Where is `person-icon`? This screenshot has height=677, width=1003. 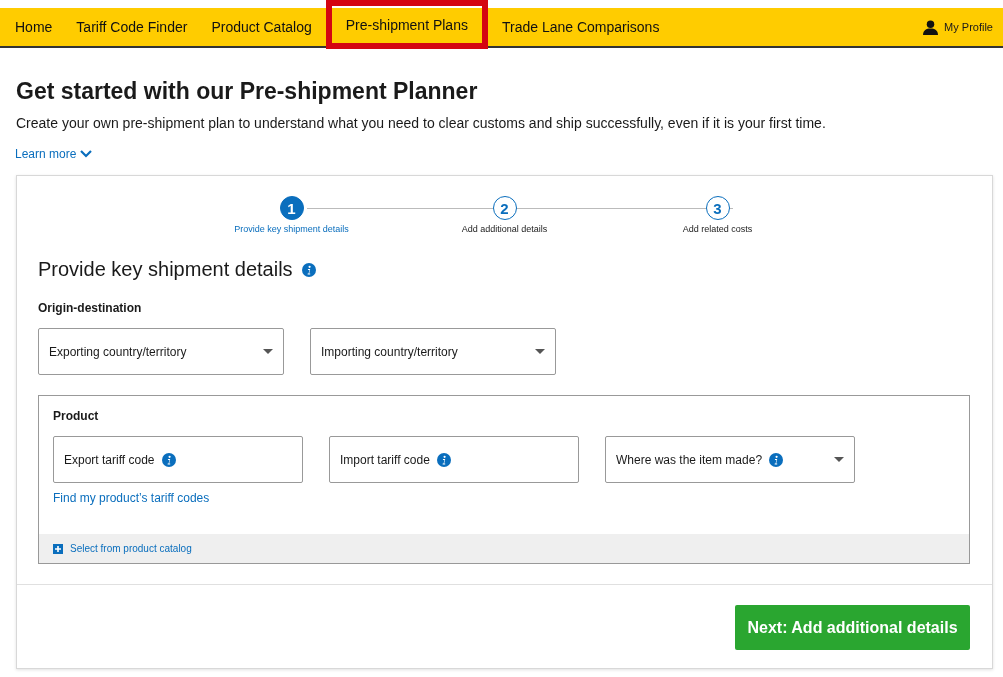
person-icon is located at coordinates (931, 27).